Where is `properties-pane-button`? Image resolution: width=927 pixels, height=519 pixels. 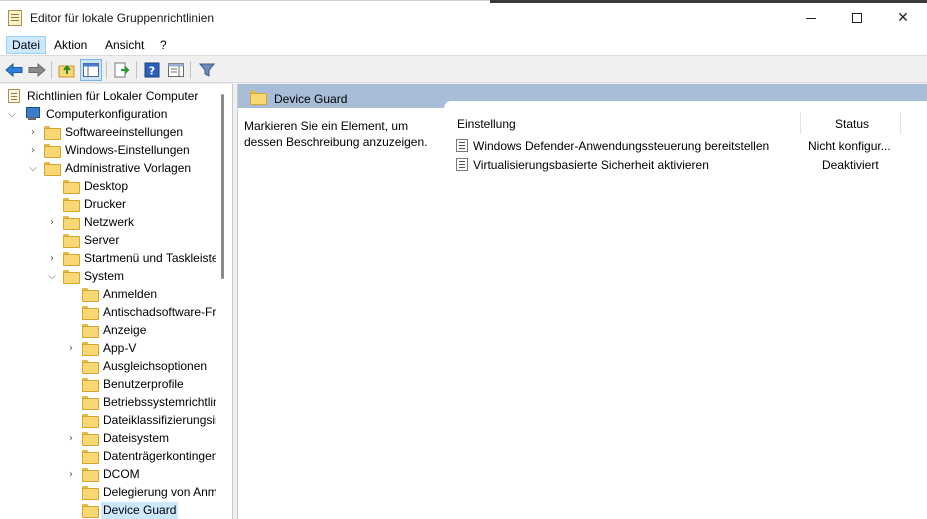
properties-pane-button is located at coordinates (176, 70).